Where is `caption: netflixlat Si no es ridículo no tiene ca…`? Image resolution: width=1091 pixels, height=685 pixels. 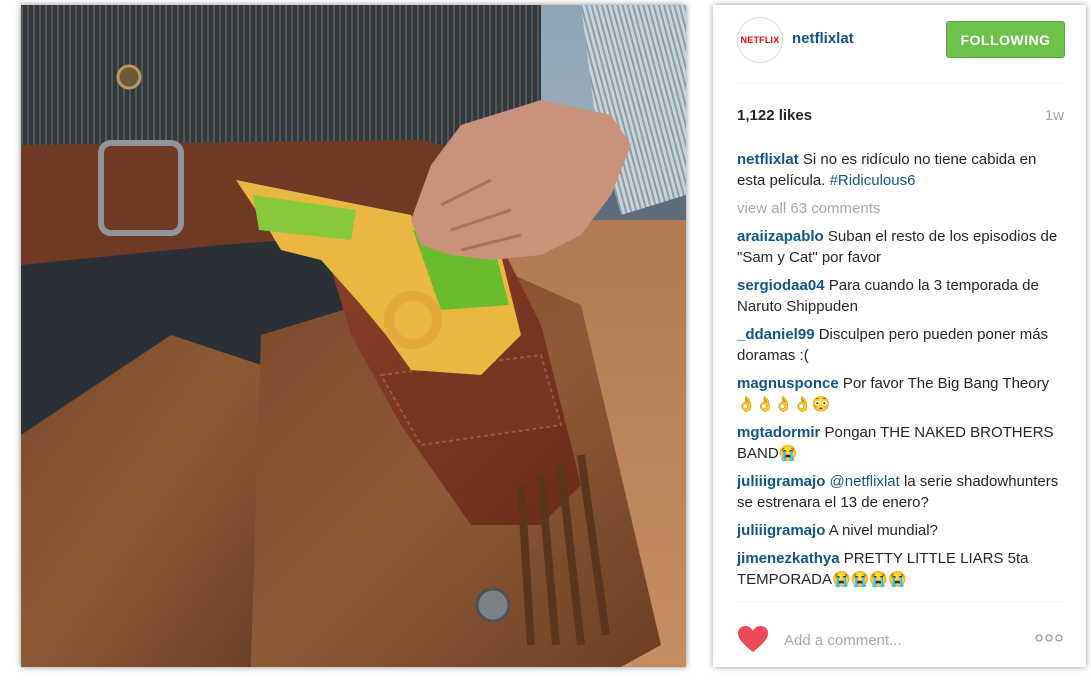 caption: netflixlat Si no es ridículo no tiene ca… is located at coordinates (900, 170).